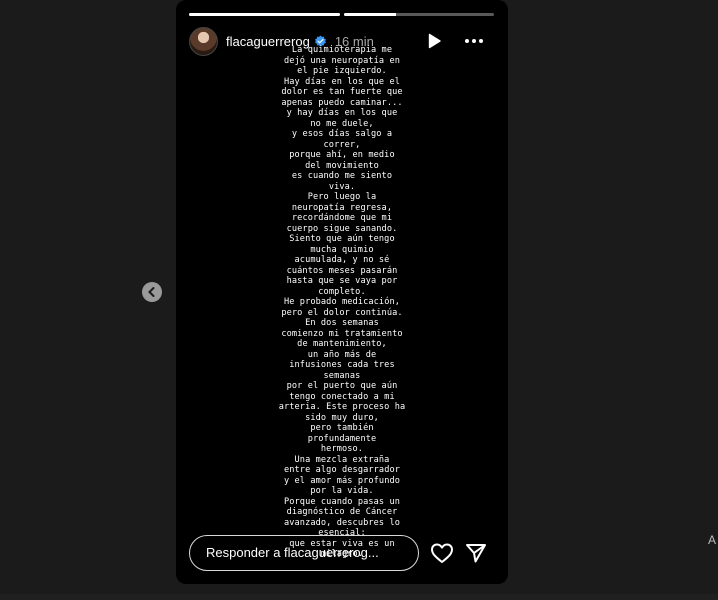  I want to click on story-text-line: hasta que se vaya por, so click(342, 281).